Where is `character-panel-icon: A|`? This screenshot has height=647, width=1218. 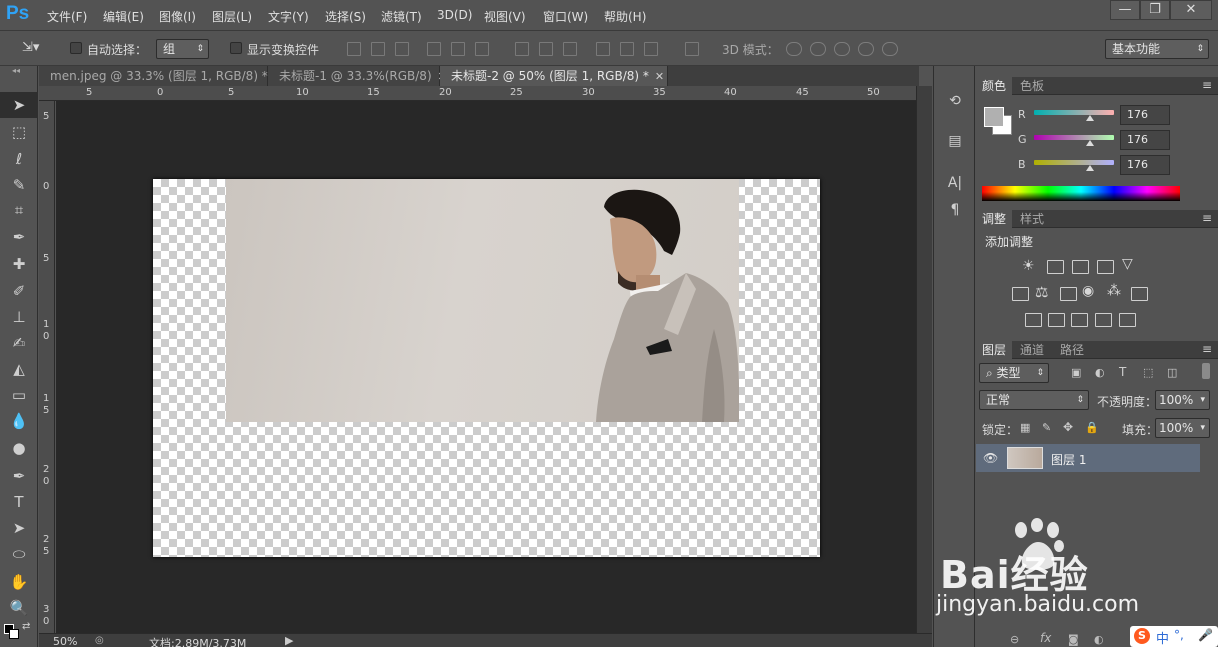
character-panel-icon: A| is located at coordinates (955, 183).